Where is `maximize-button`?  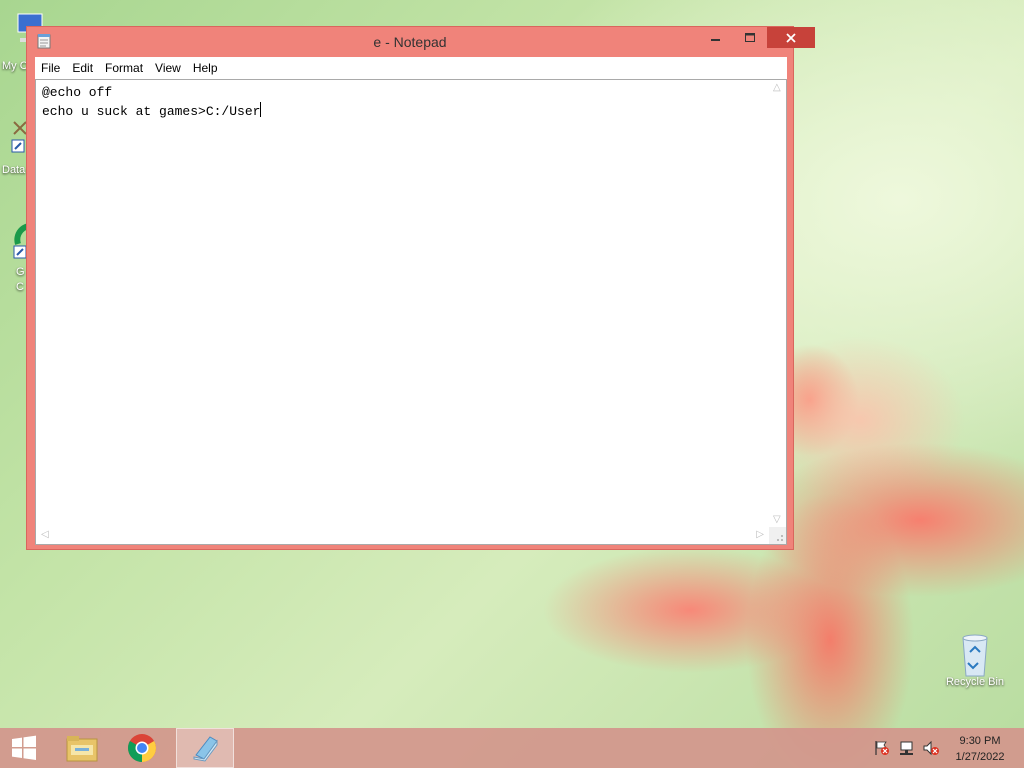 maximize-button is located at coordinates (750, 38).